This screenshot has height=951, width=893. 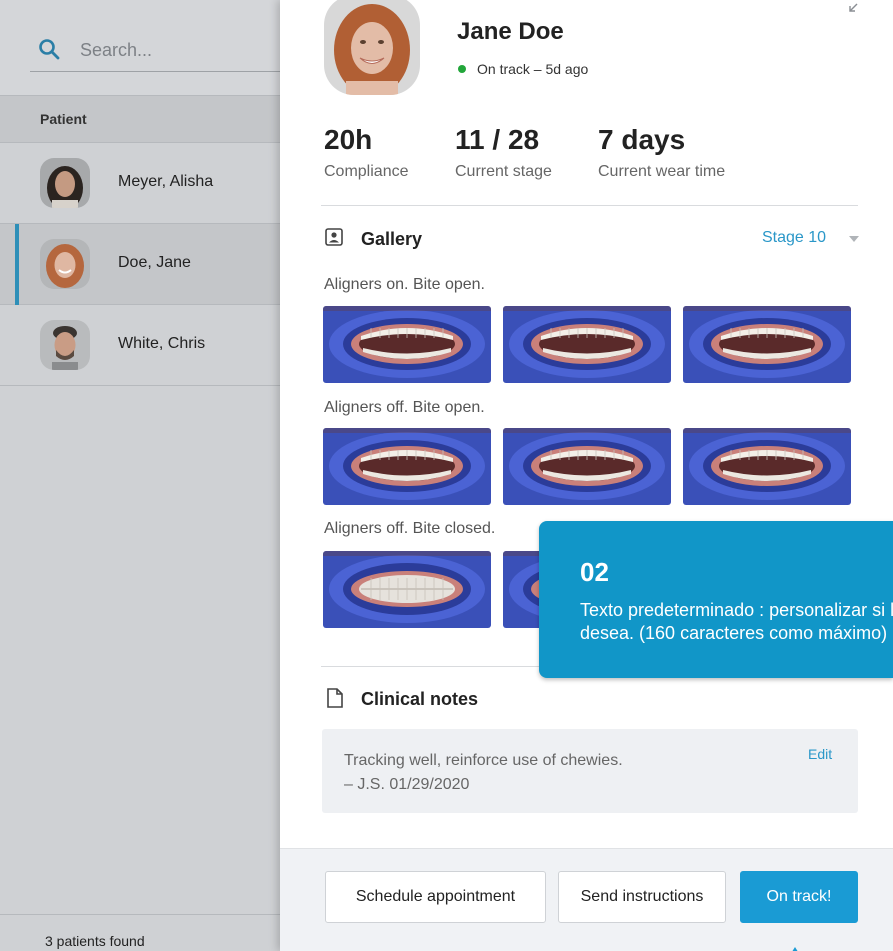 I want to click on patient-name: Meyer, Alisha, so click(x=166, y=181).